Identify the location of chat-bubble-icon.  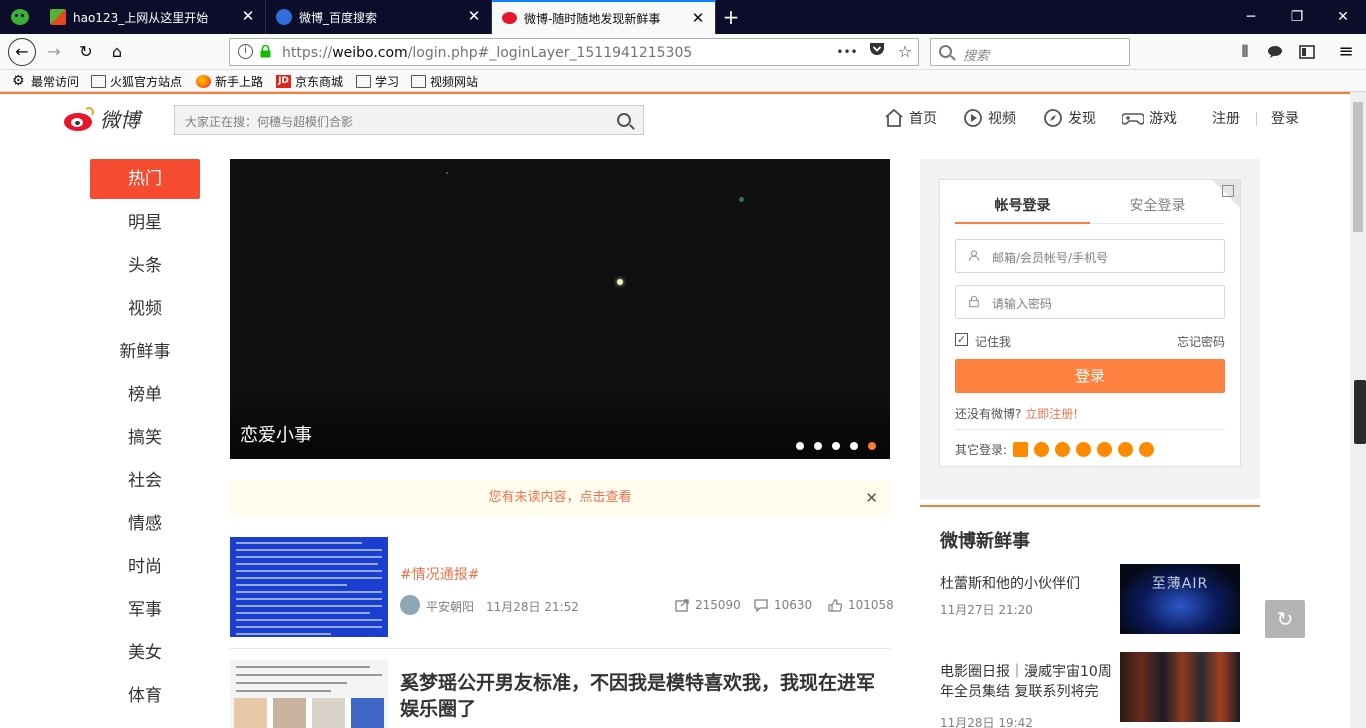
(1275, 52).